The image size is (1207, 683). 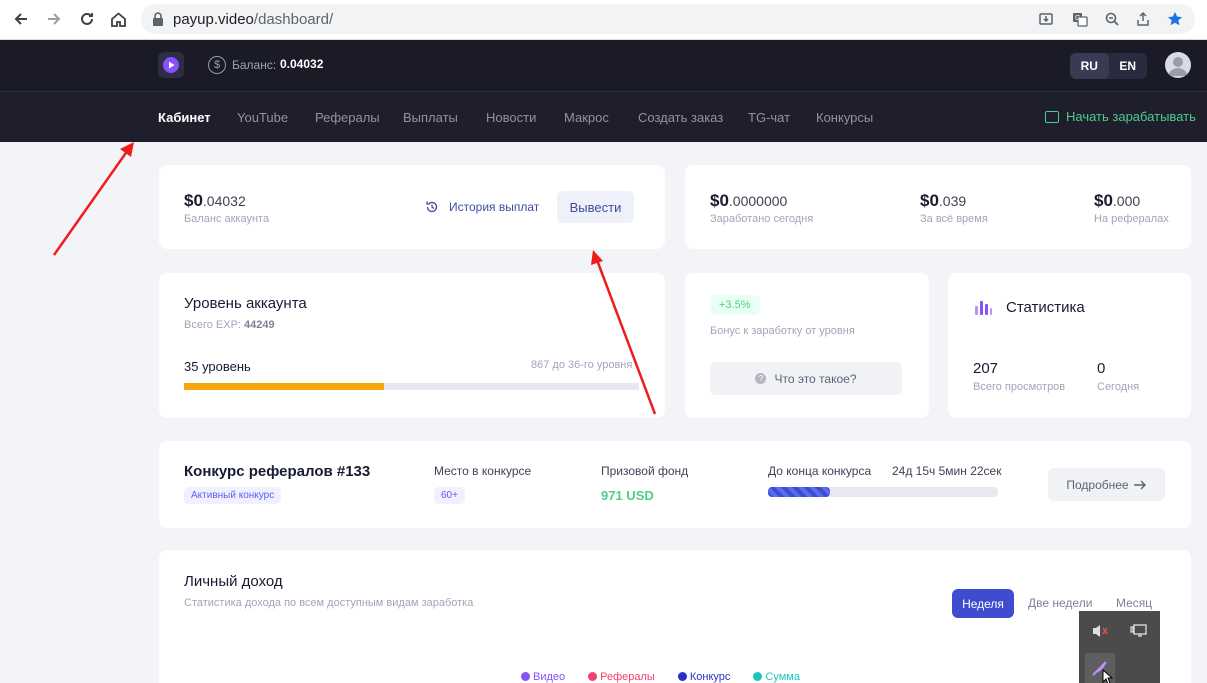 What do you see at coordinates (158, 19) in the screenshot?
I see `lock-icon` at bounding box center [158, 19].